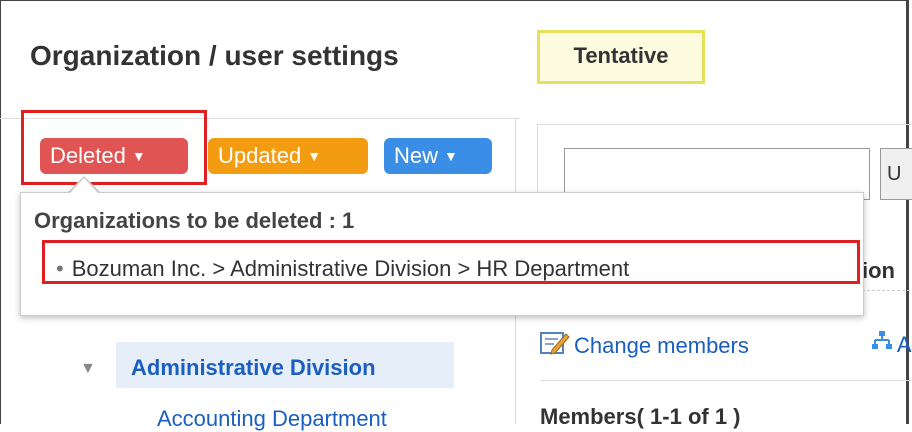  I want to click on search-button: U, so click(896, 174).